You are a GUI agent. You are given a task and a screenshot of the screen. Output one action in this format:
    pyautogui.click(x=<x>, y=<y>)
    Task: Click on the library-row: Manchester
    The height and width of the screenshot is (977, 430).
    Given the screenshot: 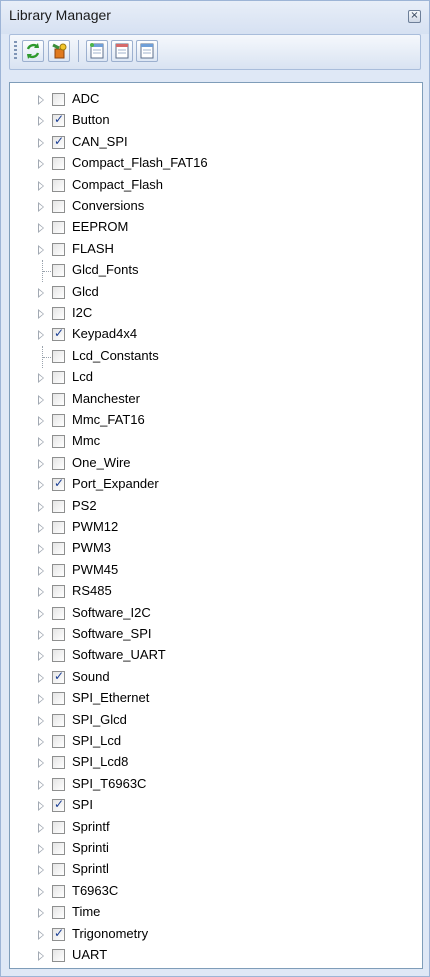 What is the action you would take?
    pyautogui.click(x=216, y=400)
    